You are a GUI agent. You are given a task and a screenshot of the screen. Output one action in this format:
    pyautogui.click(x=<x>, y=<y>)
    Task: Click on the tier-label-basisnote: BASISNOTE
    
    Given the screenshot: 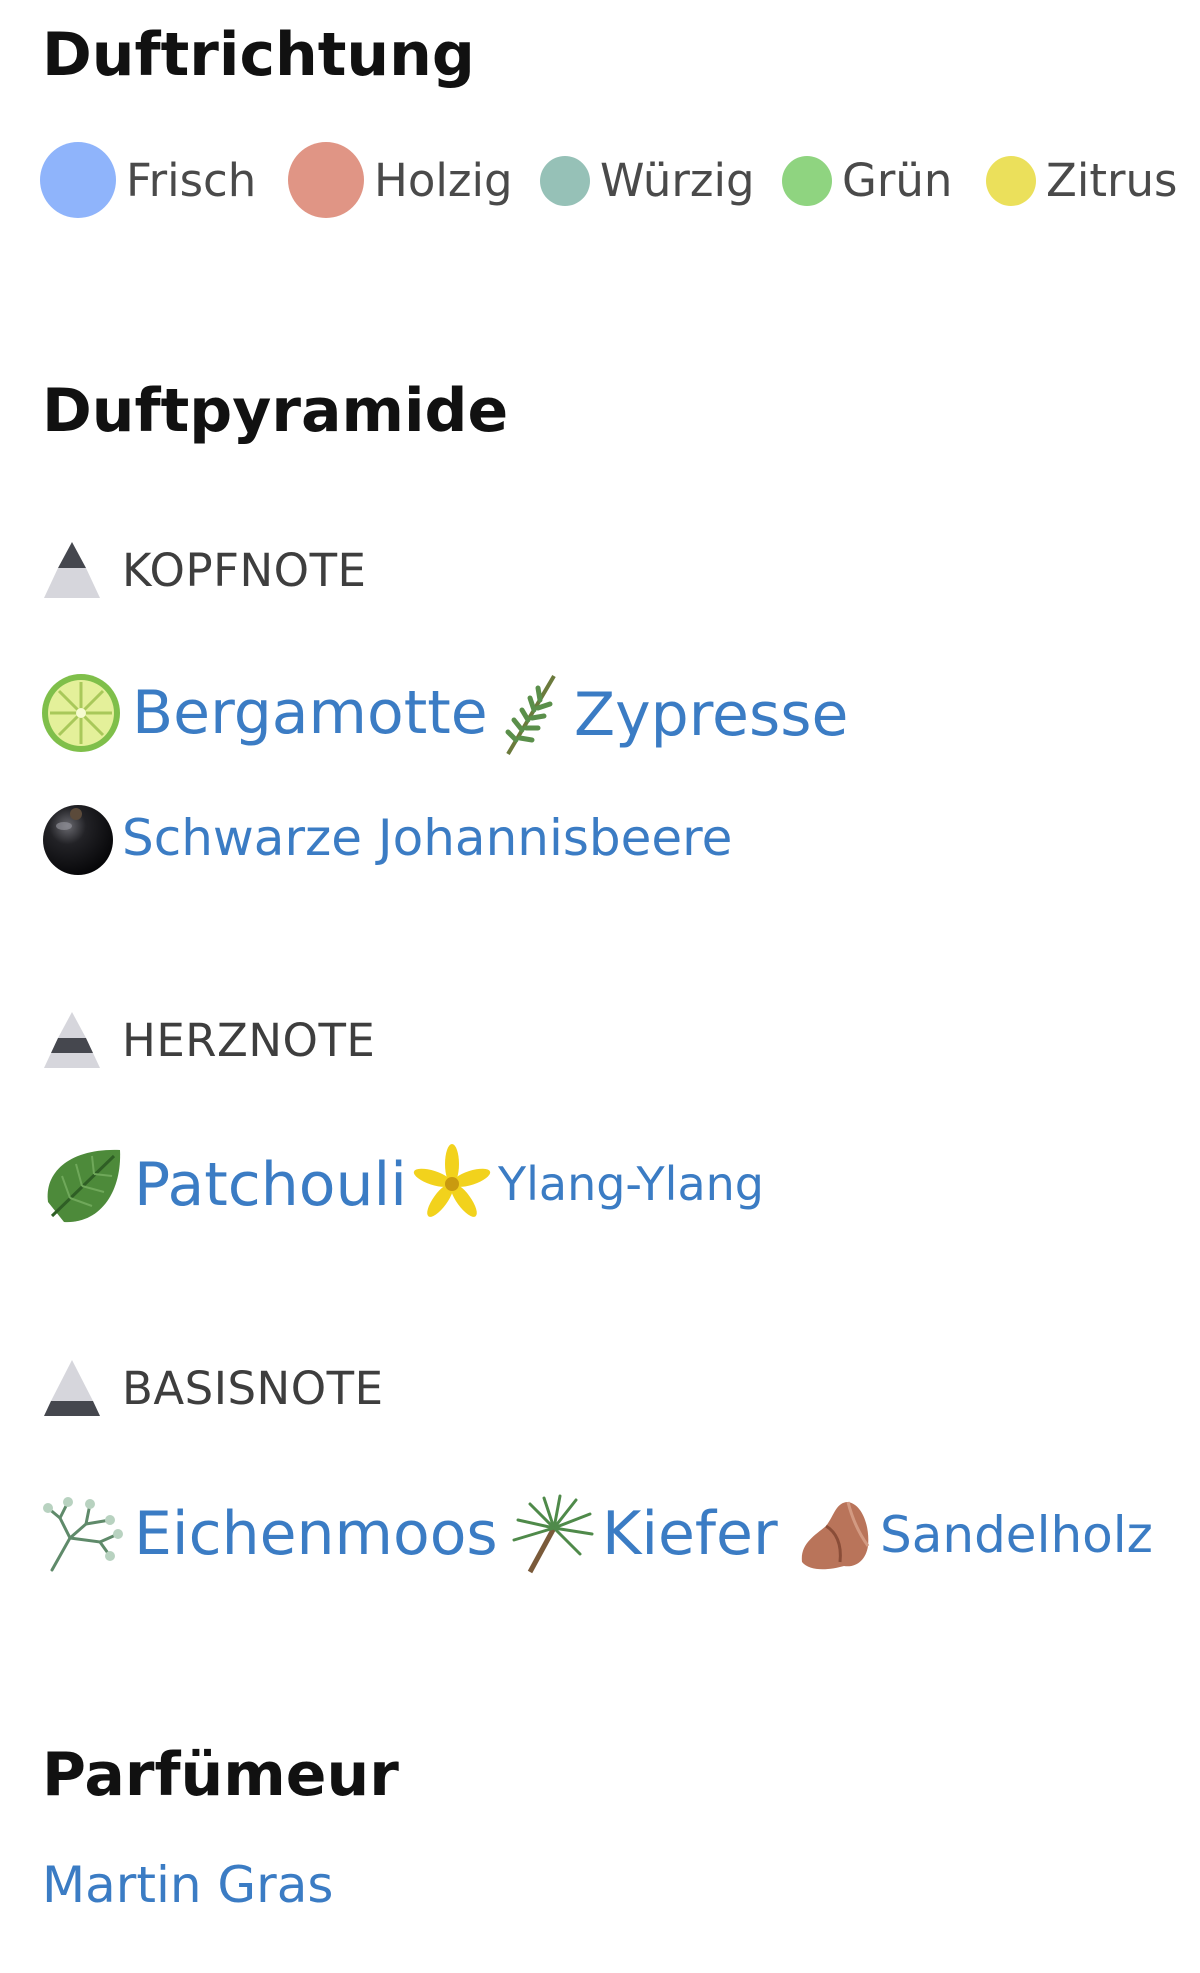 What is the action you would take?
    pyautogui.click(x=253, y=1388)
    